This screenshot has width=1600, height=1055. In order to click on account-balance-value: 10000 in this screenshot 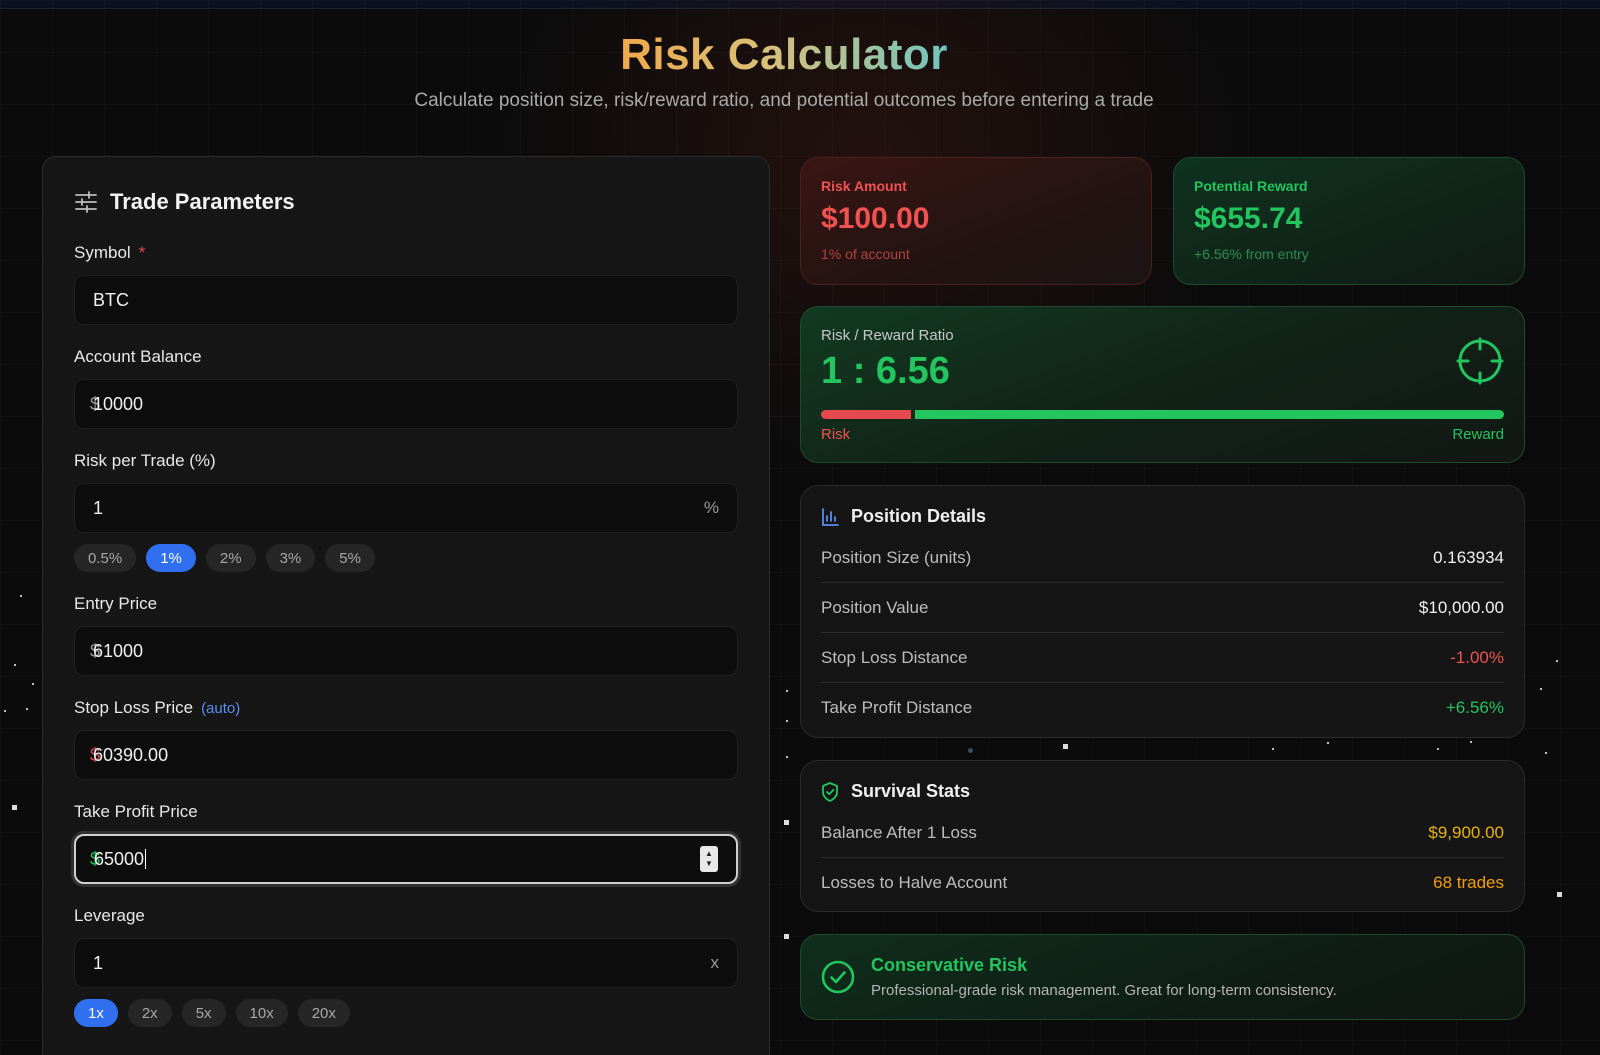, I will do `click(118, 403)`.